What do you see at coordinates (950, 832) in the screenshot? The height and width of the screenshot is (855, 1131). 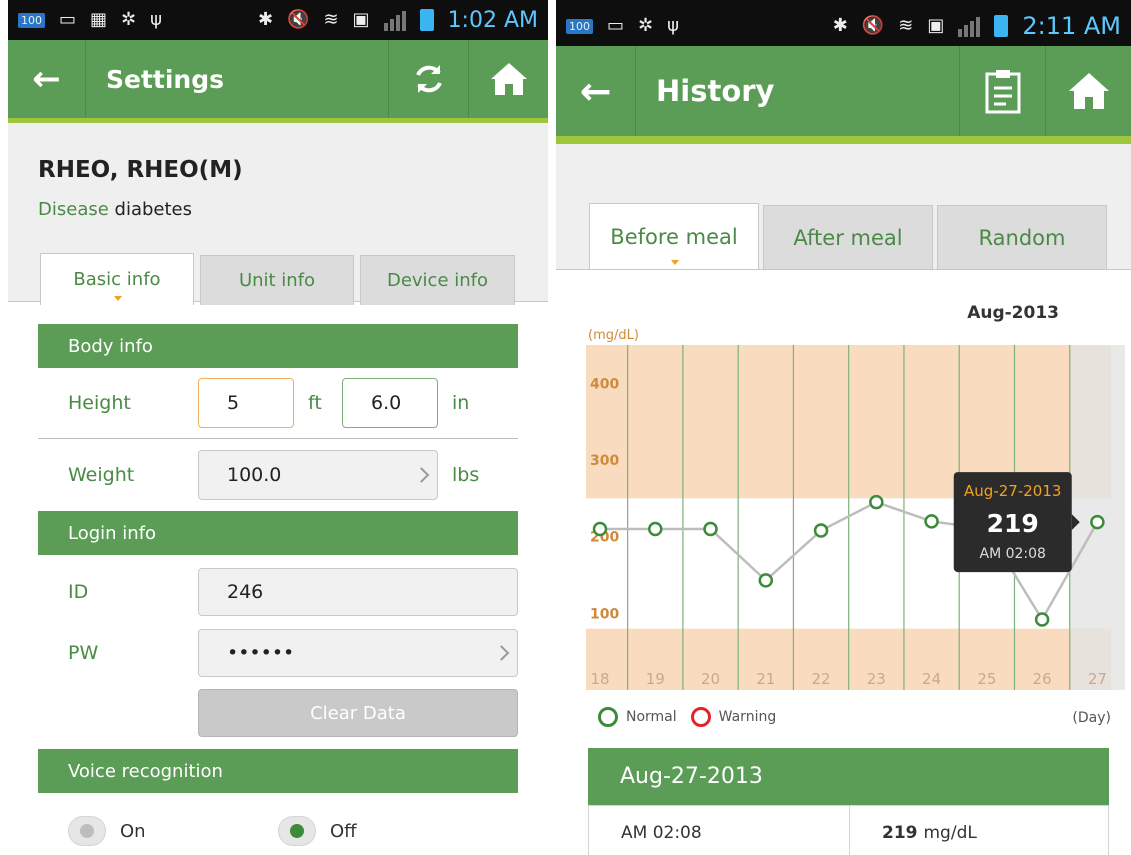 I see `detail-unit: mg/dL` at bounding box center [950, 832].